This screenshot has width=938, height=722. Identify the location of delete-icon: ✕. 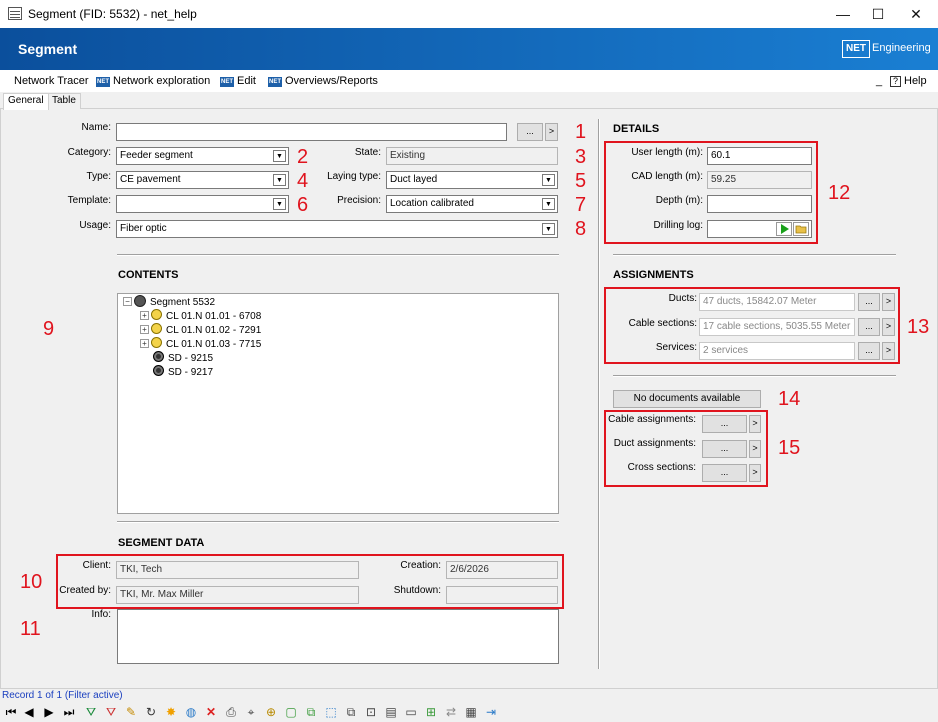
(211, 712).